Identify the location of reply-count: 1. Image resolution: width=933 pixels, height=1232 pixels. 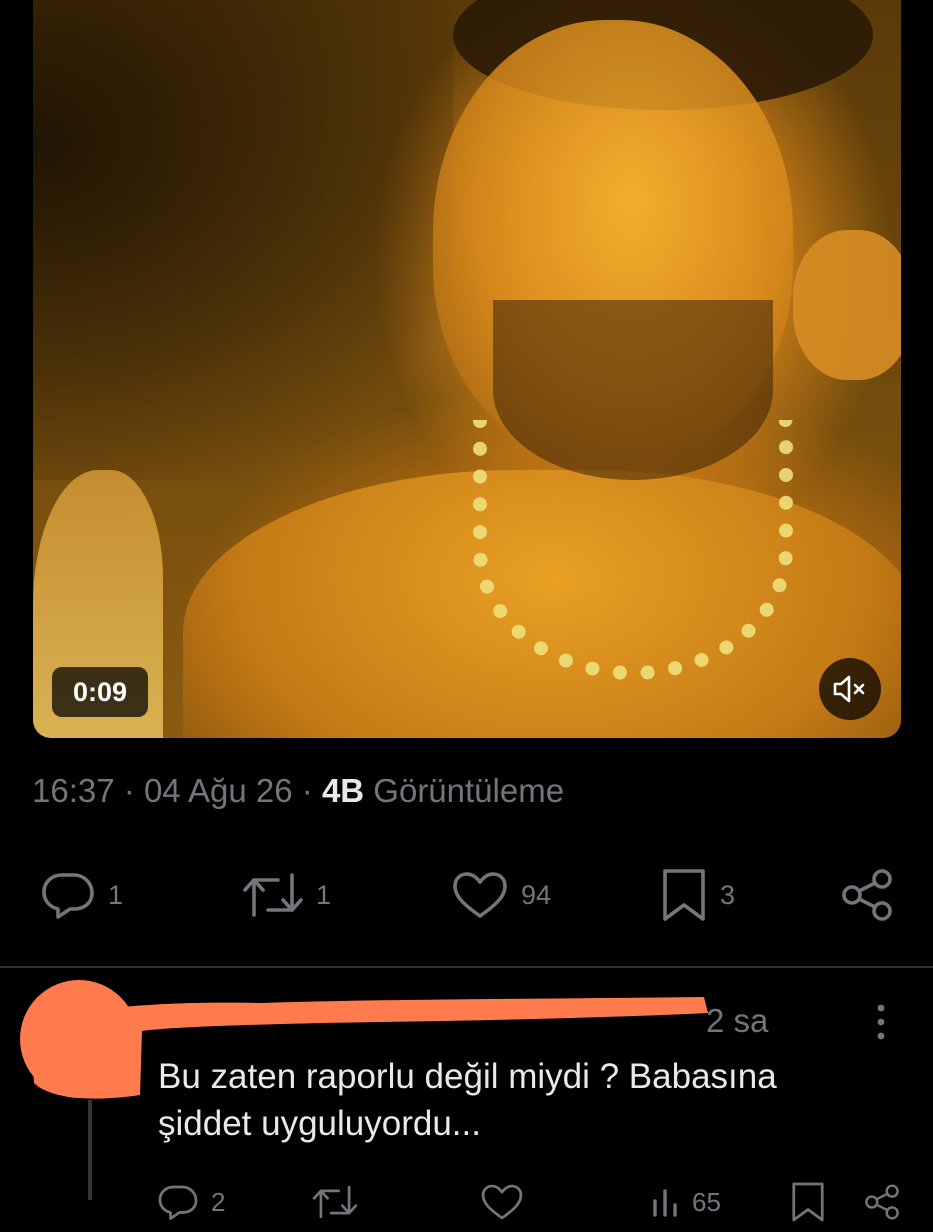
(116, 894).